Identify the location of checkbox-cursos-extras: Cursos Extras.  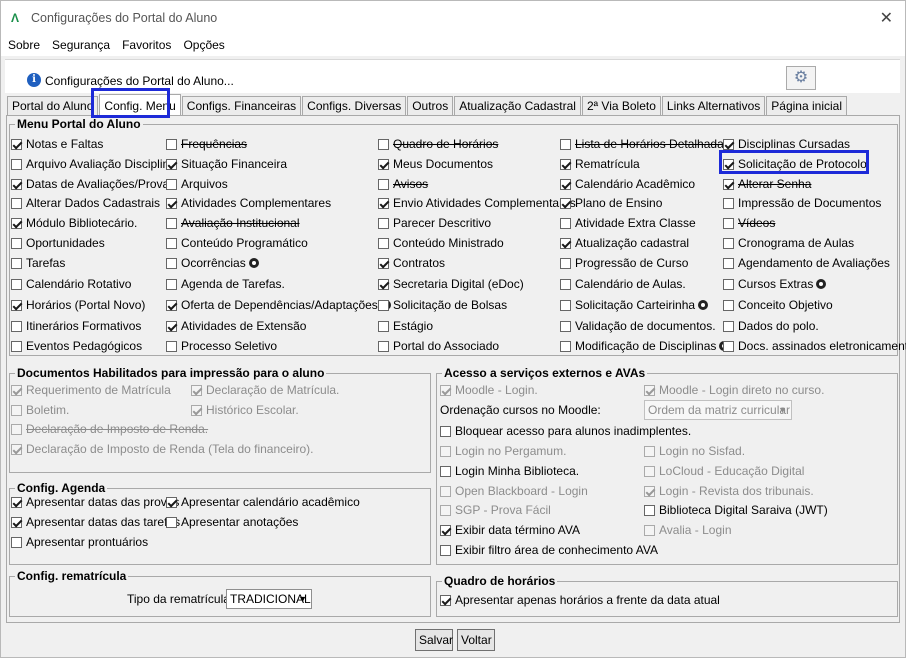
(775, 284).